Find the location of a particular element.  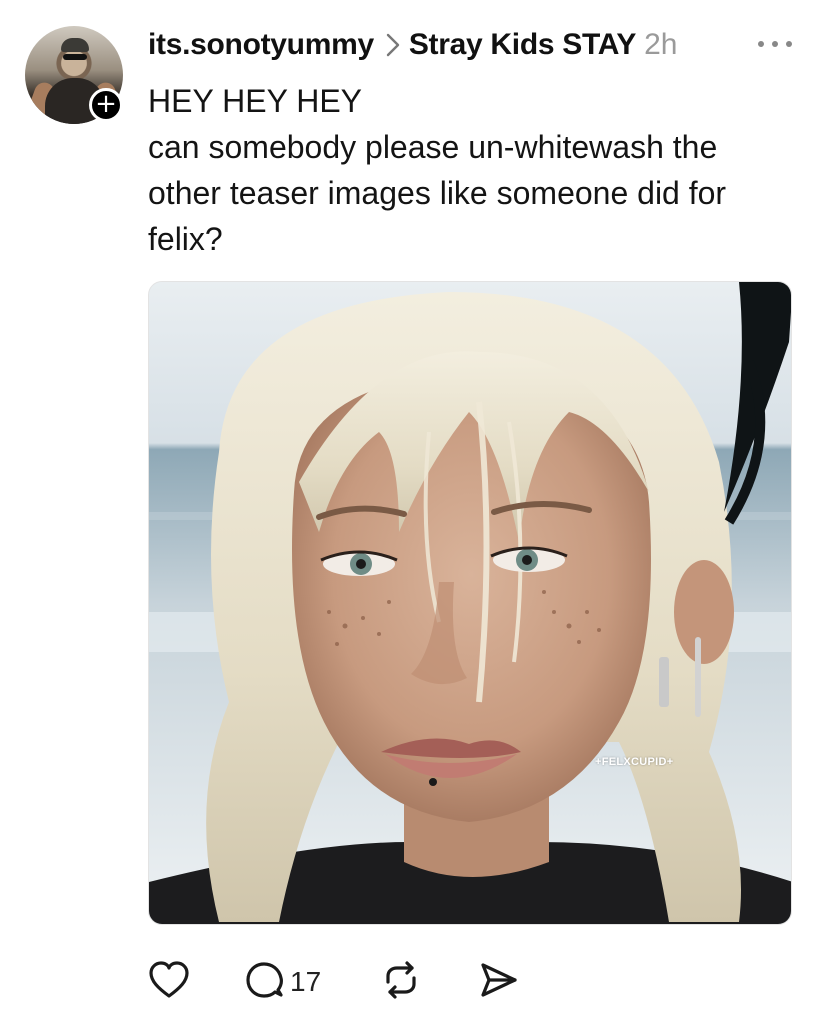

reply-count: 17 is located at coordinates (306, 981).